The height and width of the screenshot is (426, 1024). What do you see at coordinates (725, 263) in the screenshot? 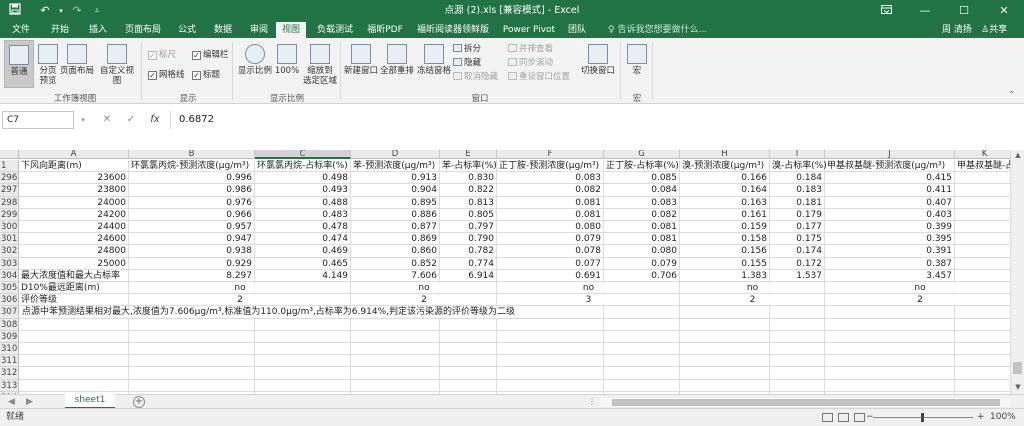
I see `cell: 0.155` at bounding box center [725, 263].